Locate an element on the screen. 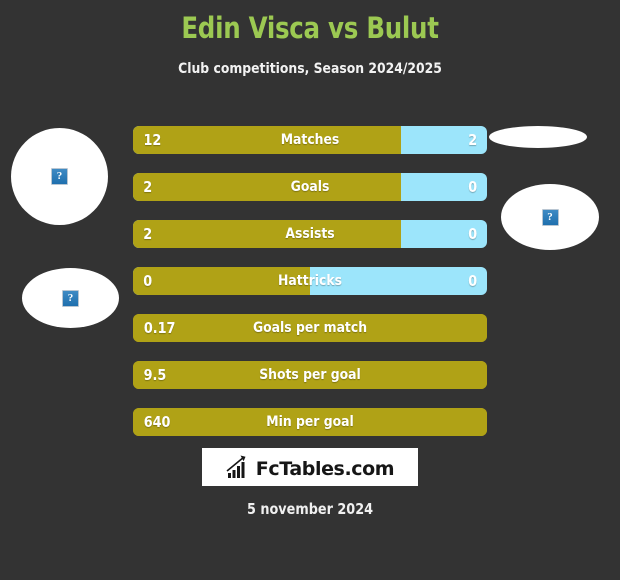 This screenshot has width=620, height=580. stat-label: Hattricks is located at coordinates (310, 281).